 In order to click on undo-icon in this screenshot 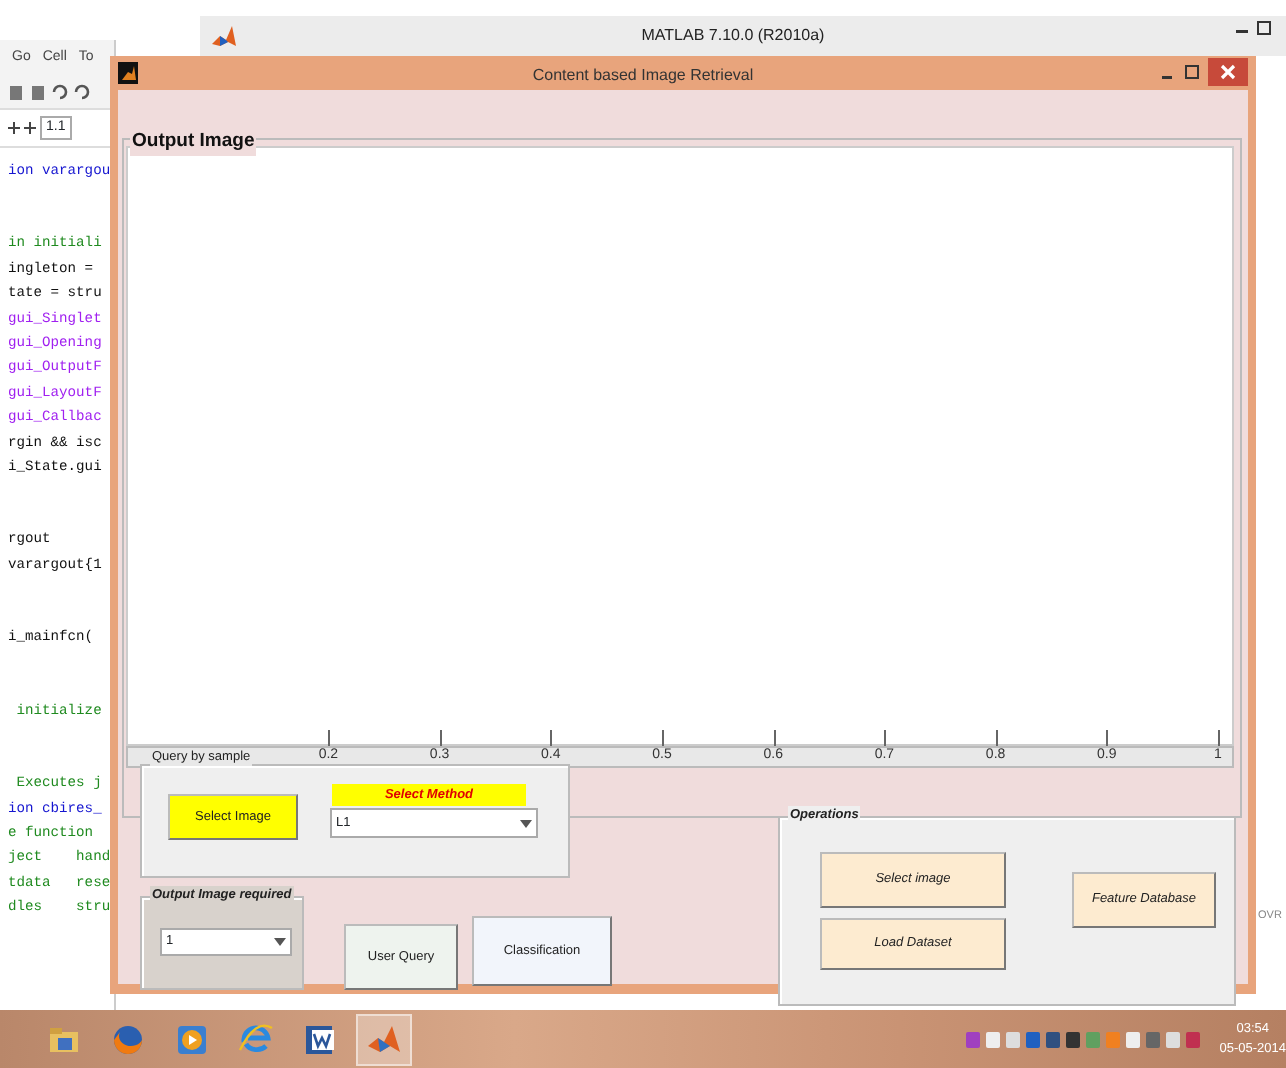, I will do `click(60, 92)`.